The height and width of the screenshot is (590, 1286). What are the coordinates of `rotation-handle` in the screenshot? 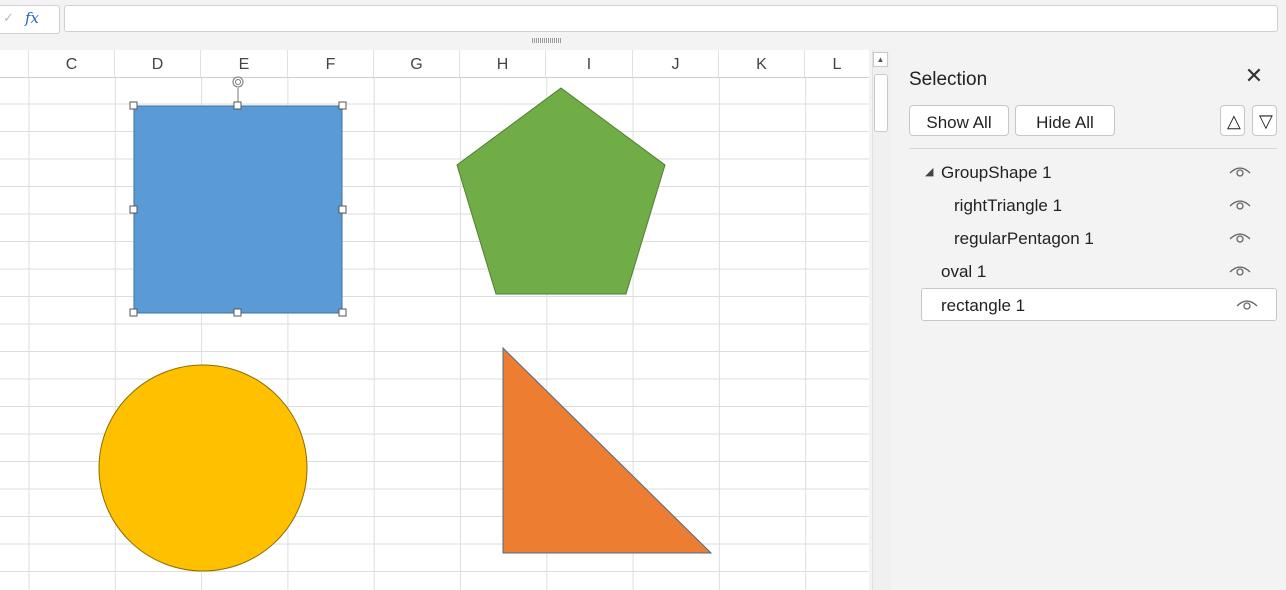 It's located at (238, 82).